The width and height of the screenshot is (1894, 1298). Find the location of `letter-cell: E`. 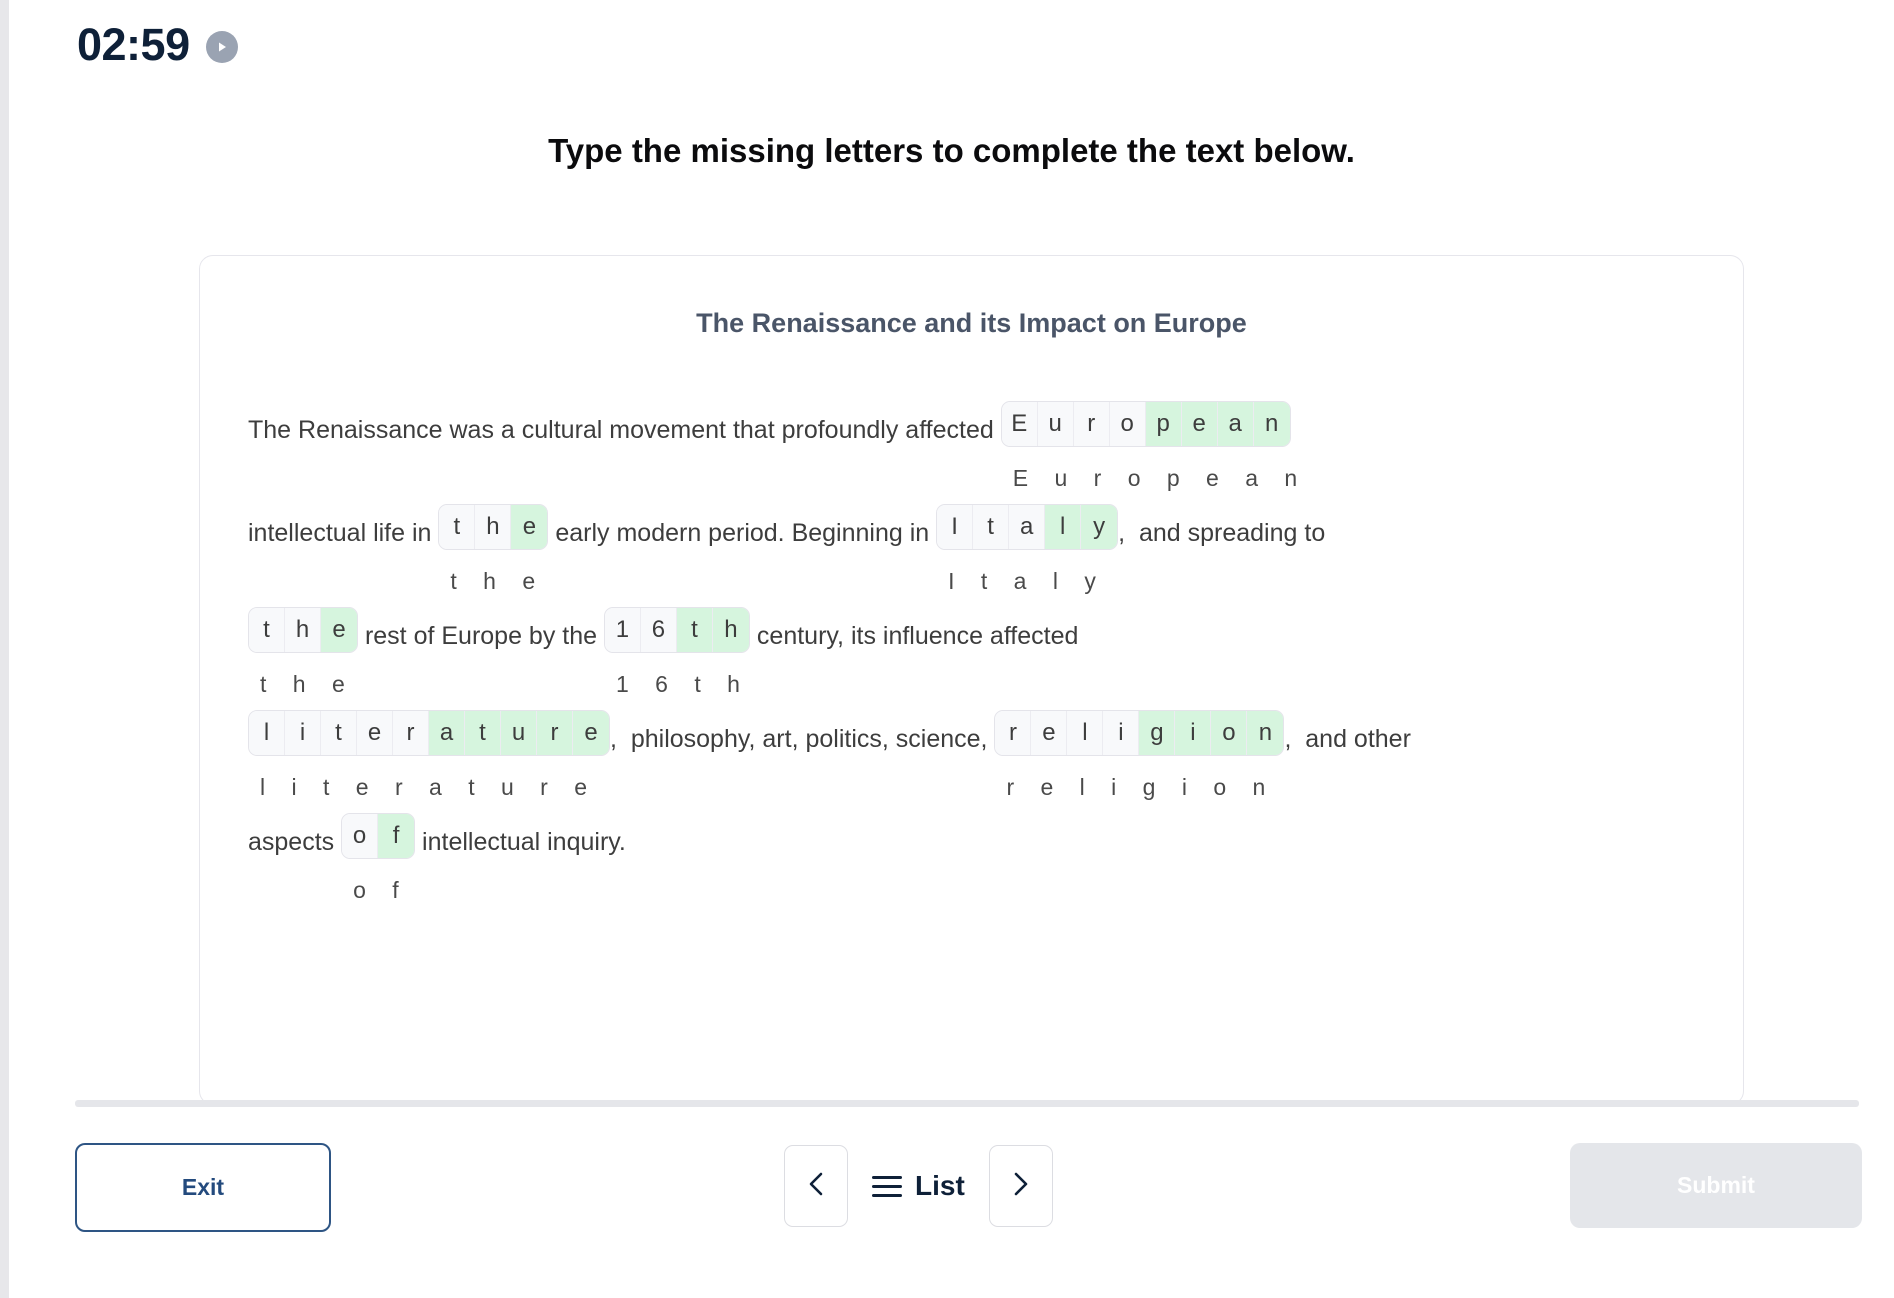

letter-cell: E is located at coordinates (1019, 424).